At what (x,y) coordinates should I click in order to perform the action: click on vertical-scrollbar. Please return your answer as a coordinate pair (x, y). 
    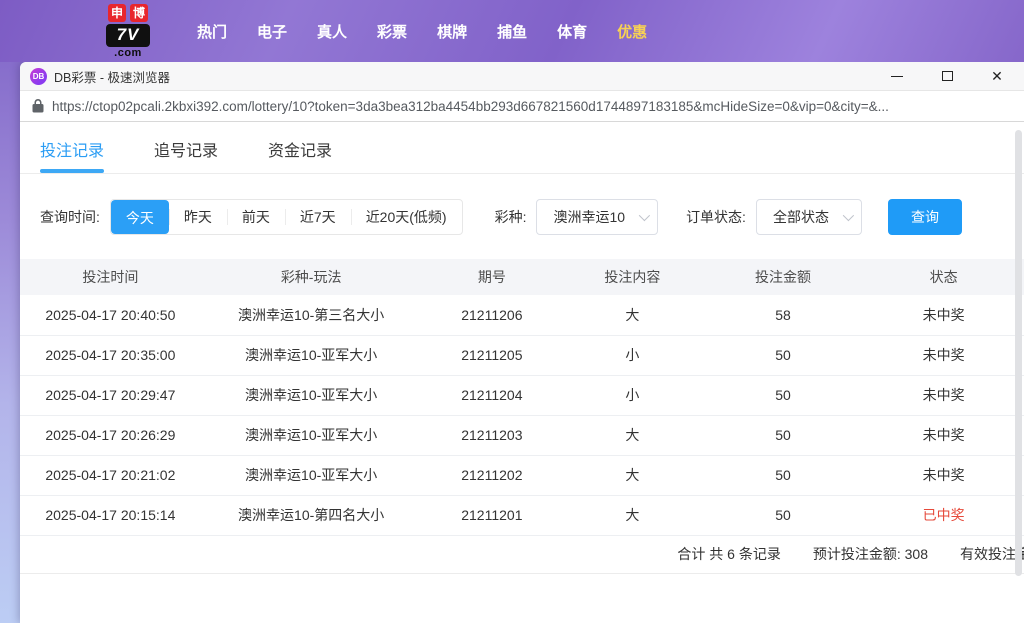
    Looking at the image, I should click on (1018, 353).